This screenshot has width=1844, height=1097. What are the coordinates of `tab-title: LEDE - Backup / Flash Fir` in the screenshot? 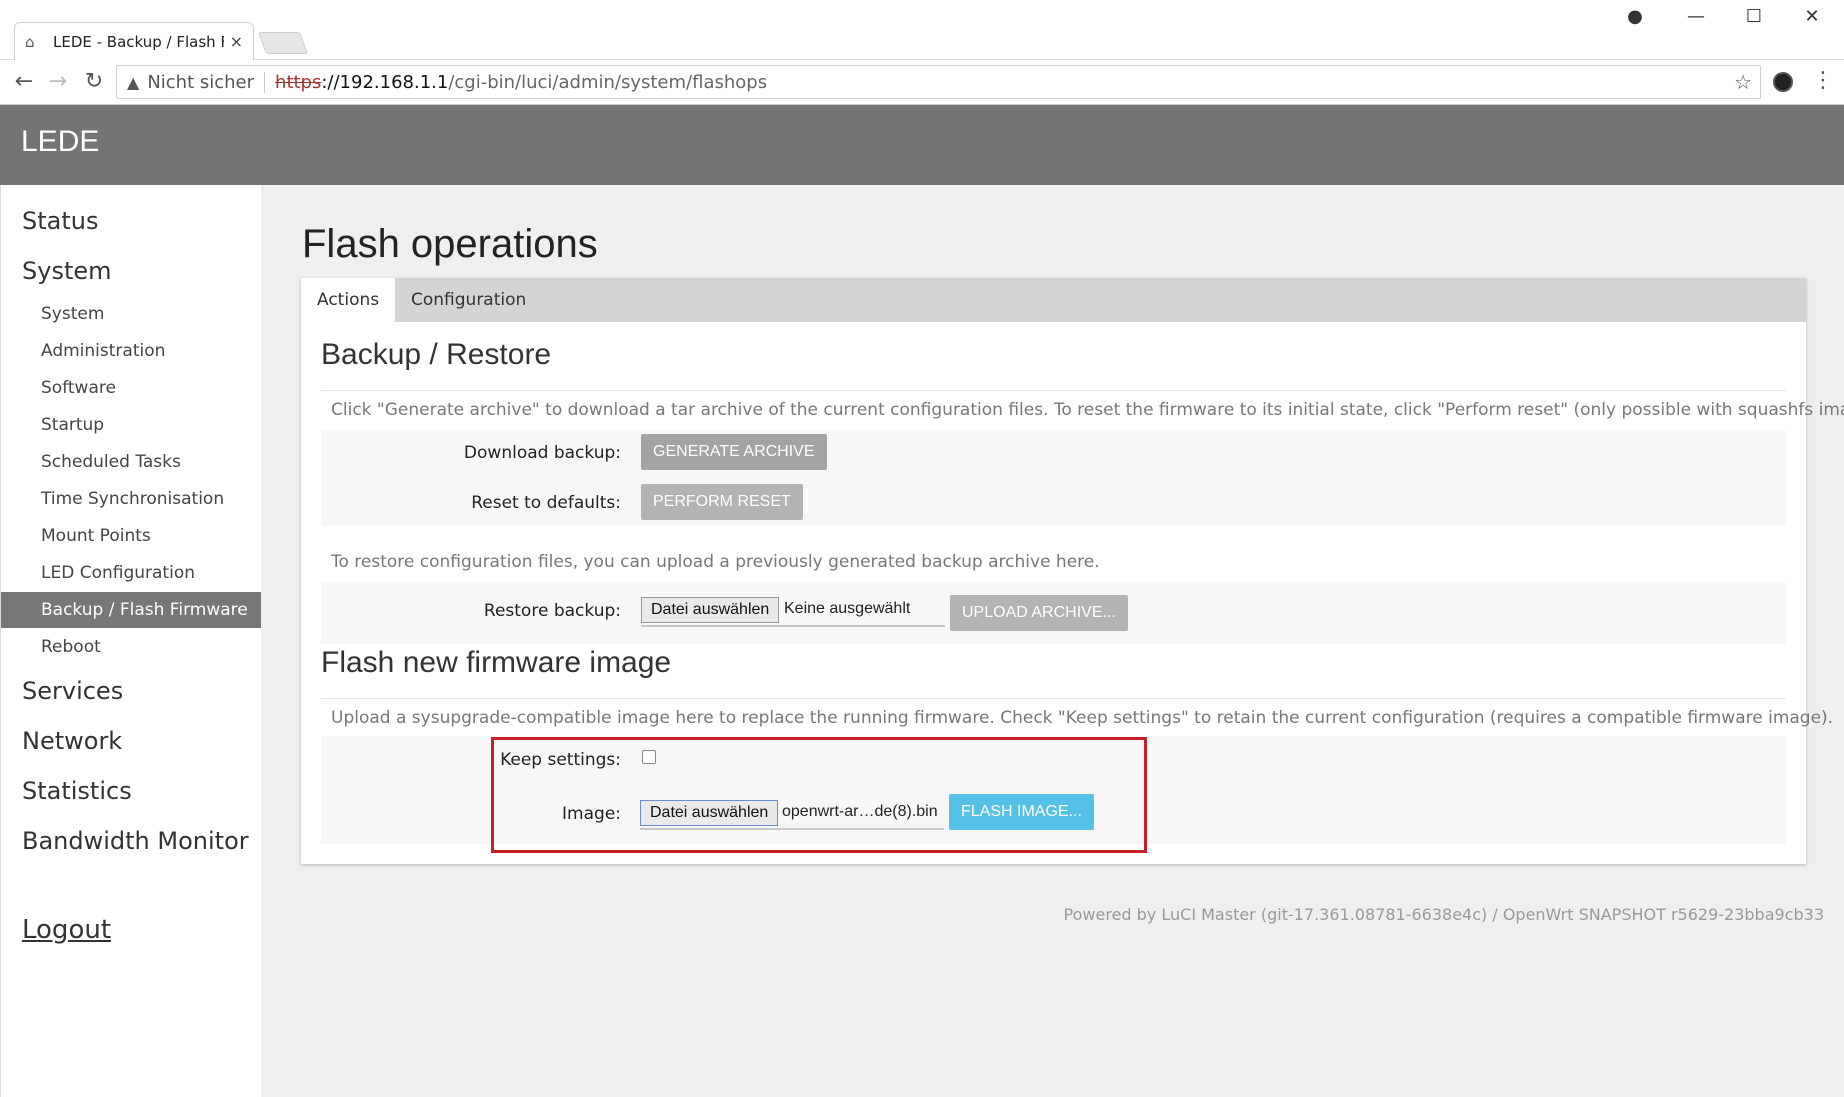 It's located at (138, 41).